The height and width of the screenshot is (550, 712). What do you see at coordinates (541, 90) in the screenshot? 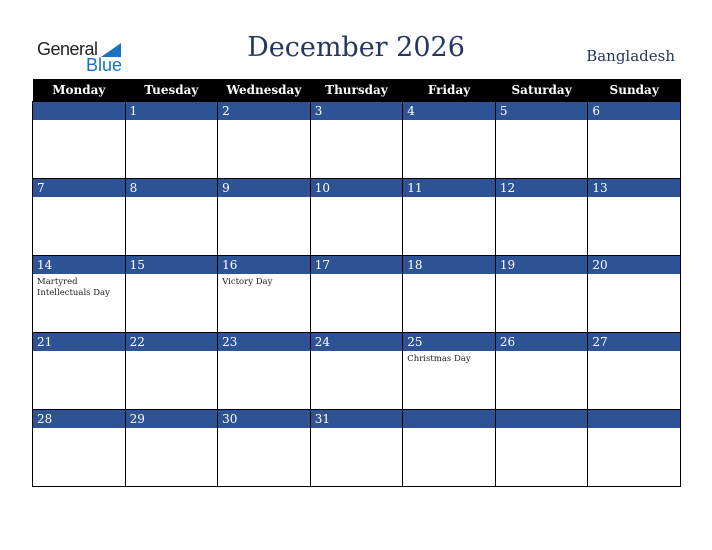
I see `weekday-header-saturday: Saturday` at bounding box center [541, 90].